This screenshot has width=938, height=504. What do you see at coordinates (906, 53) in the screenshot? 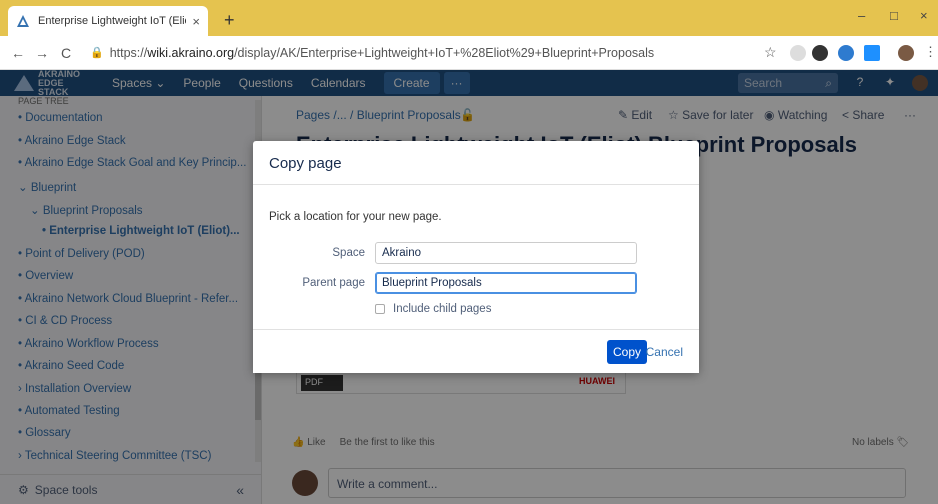
I see `profile-avatar-icon` at bounding box center [906, 53].